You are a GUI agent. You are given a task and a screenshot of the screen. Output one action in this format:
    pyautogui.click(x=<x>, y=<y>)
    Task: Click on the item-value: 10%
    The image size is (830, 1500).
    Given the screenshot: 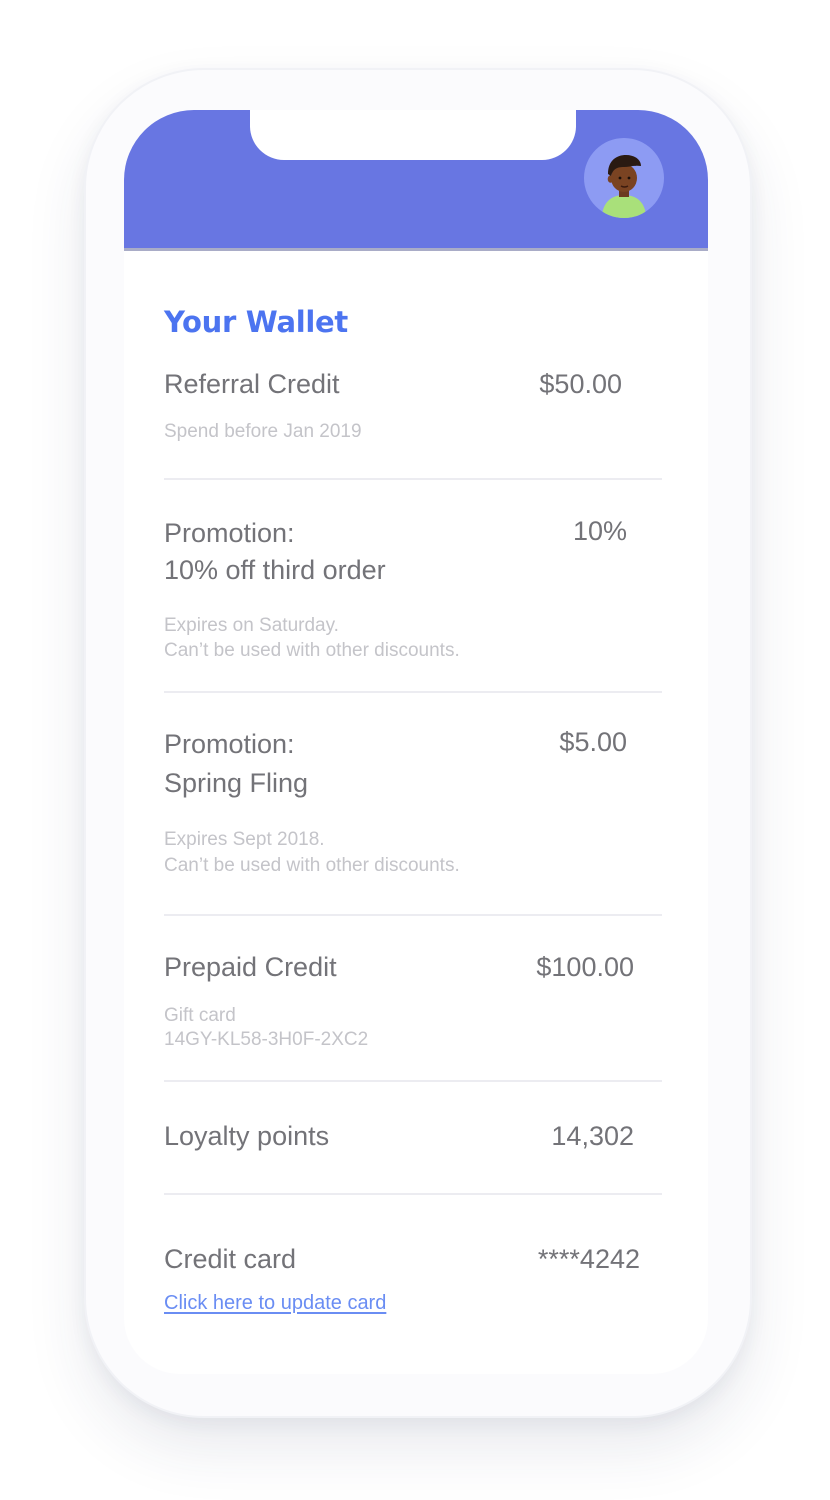 What is the action you would take?
    pyautogui.click(x=599, y=531)
    